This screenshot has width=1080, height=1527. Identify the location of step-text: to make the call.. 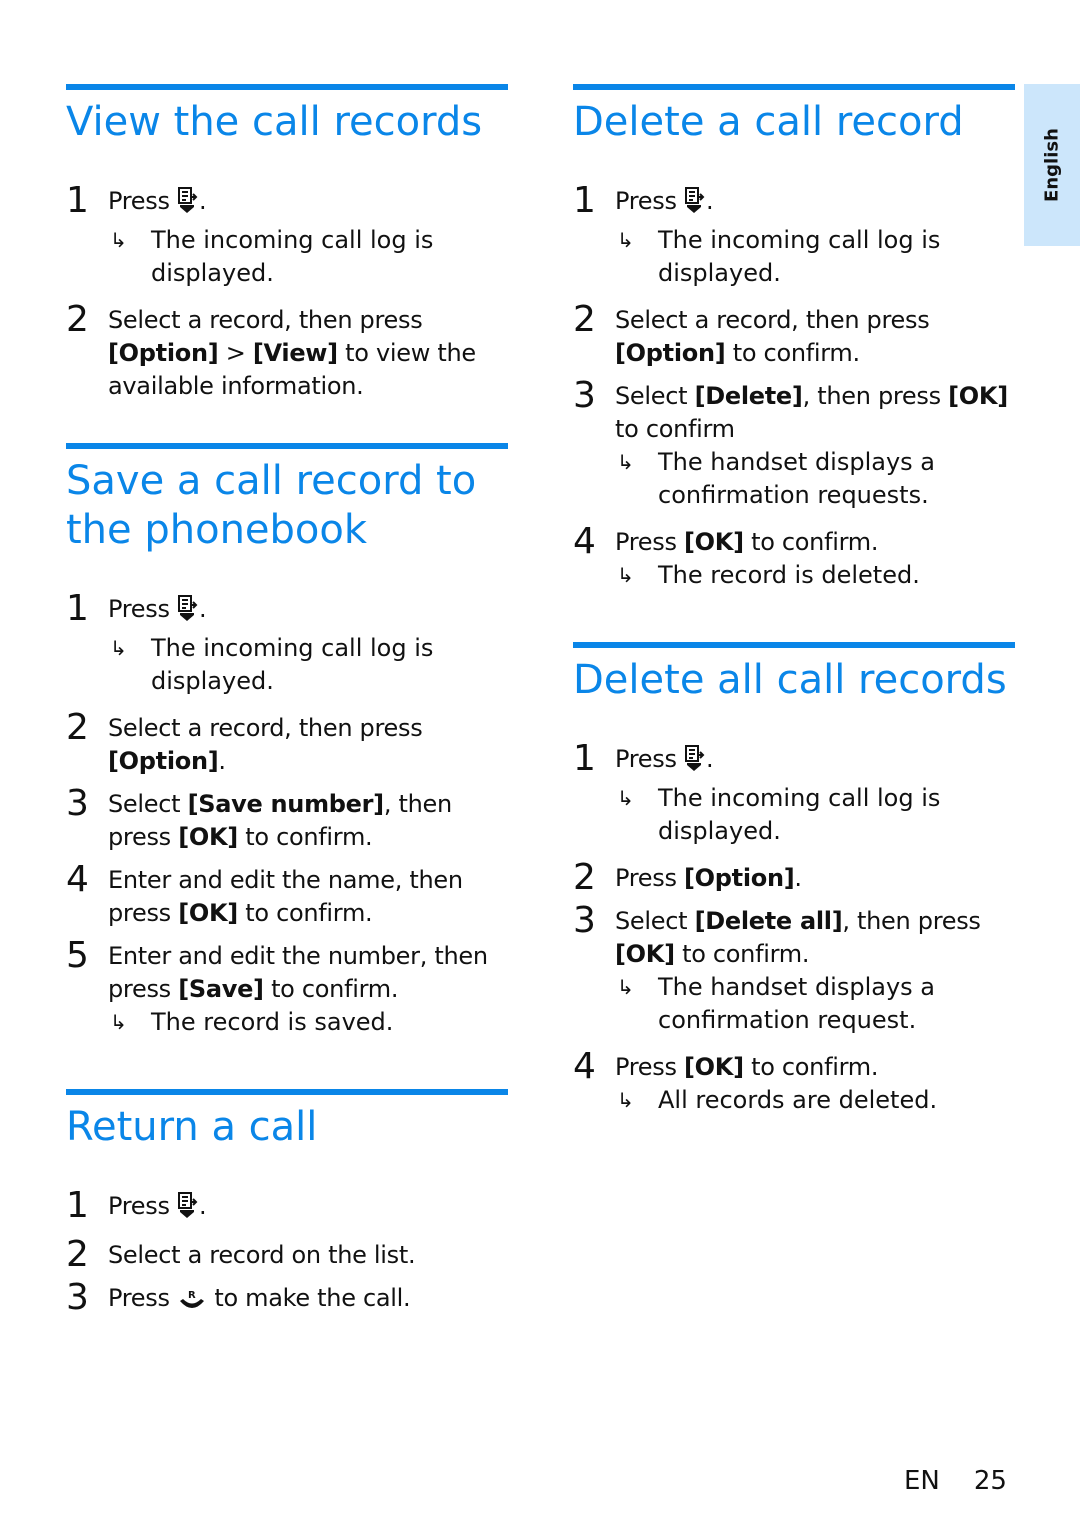
(309, 1298).